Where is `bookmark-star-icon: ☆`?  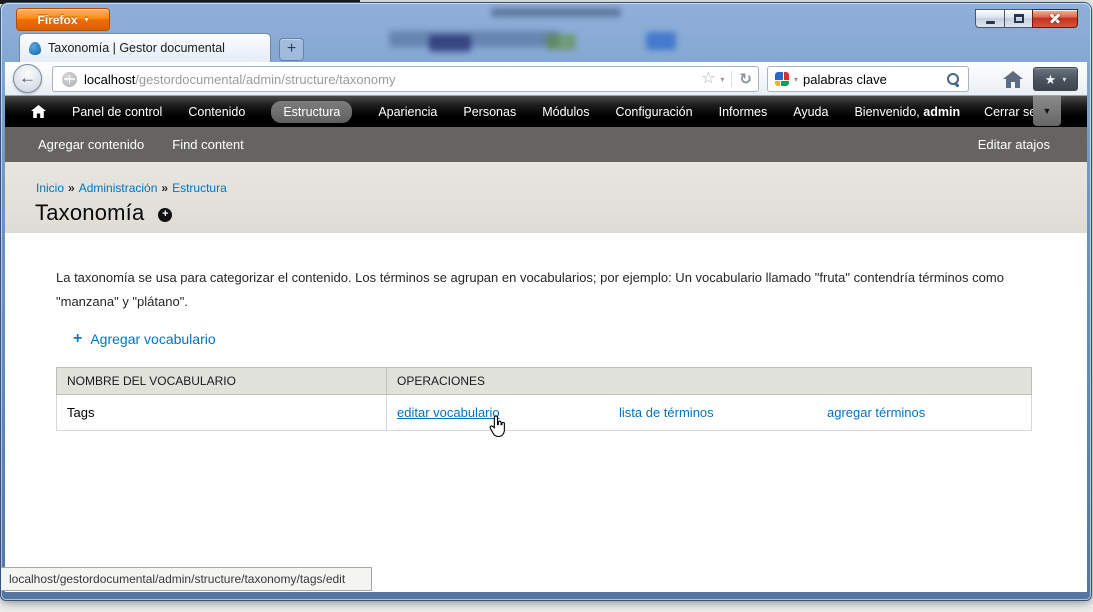
bookmark-star-icon: ☆ is located at coordinates (708, 79).